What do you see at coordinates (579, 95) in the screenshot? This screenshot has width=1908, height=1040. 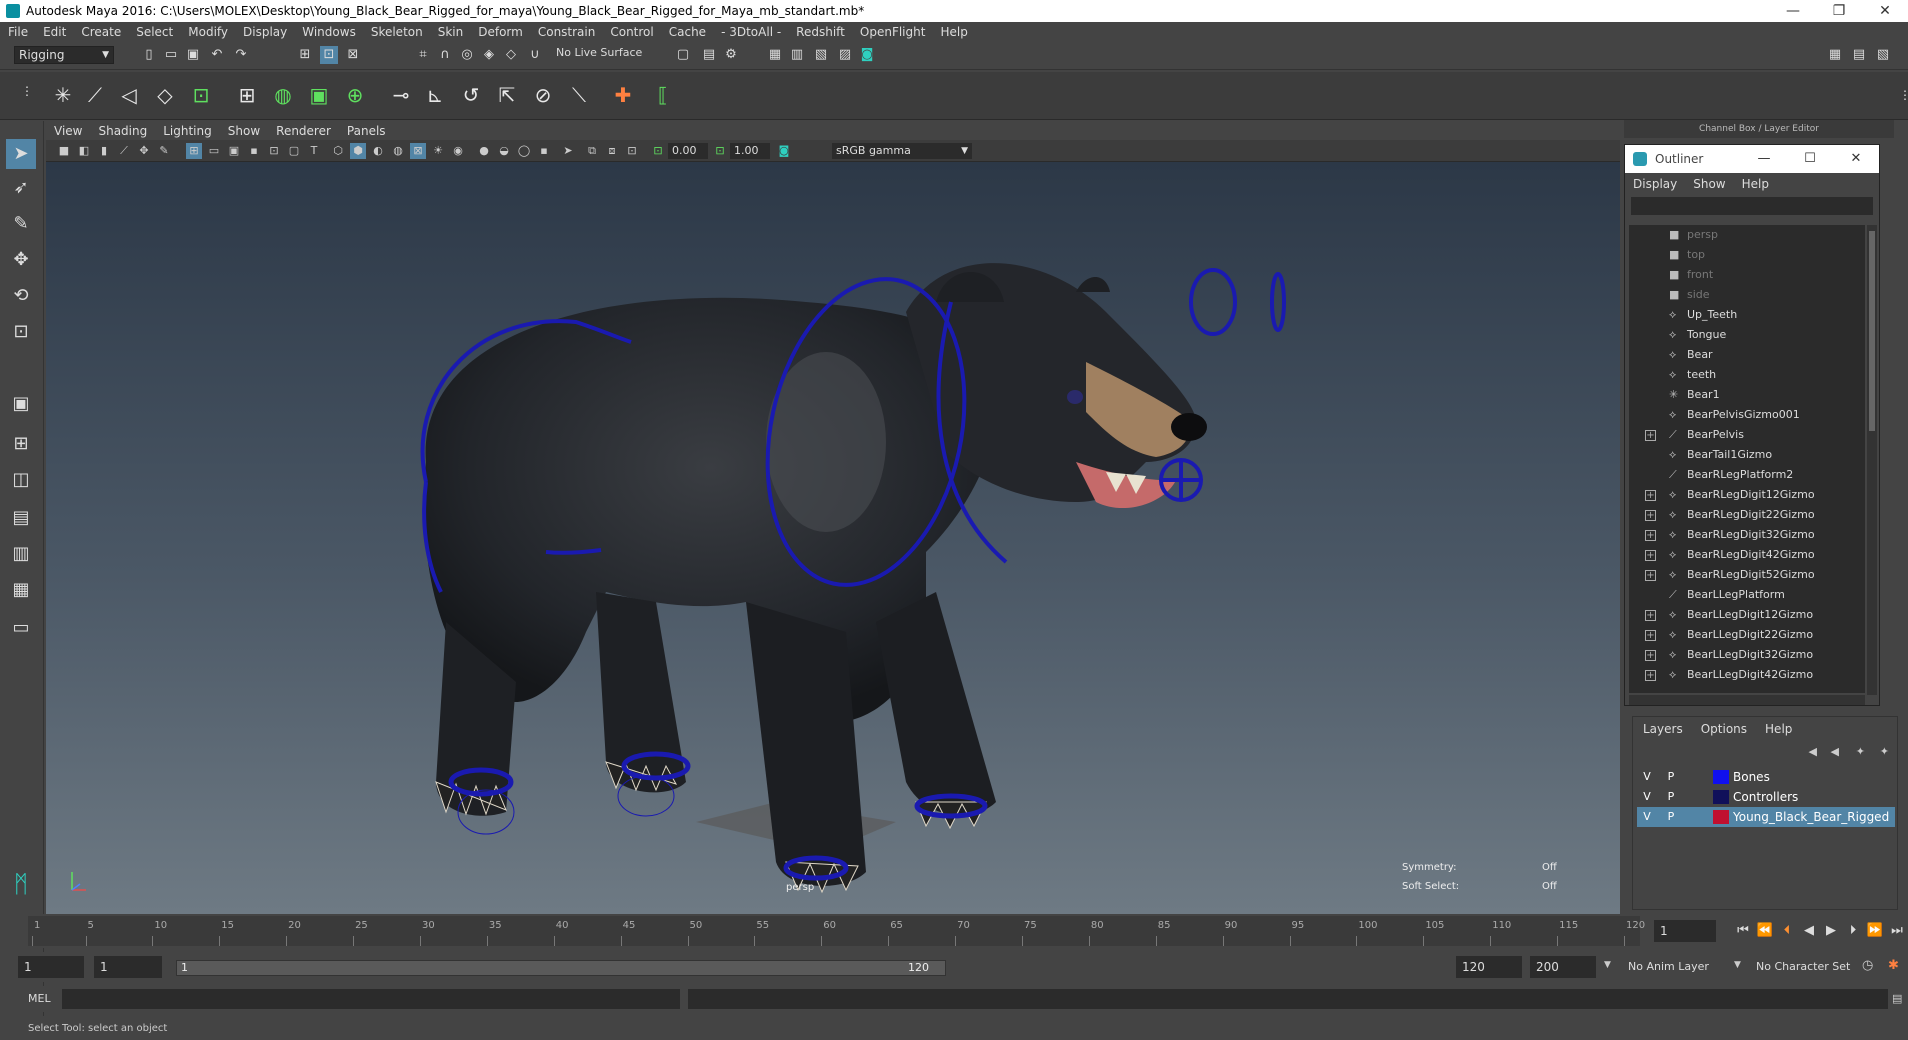 I see `pole-vector-icon: ⟍` at bounding box center [579, 95].